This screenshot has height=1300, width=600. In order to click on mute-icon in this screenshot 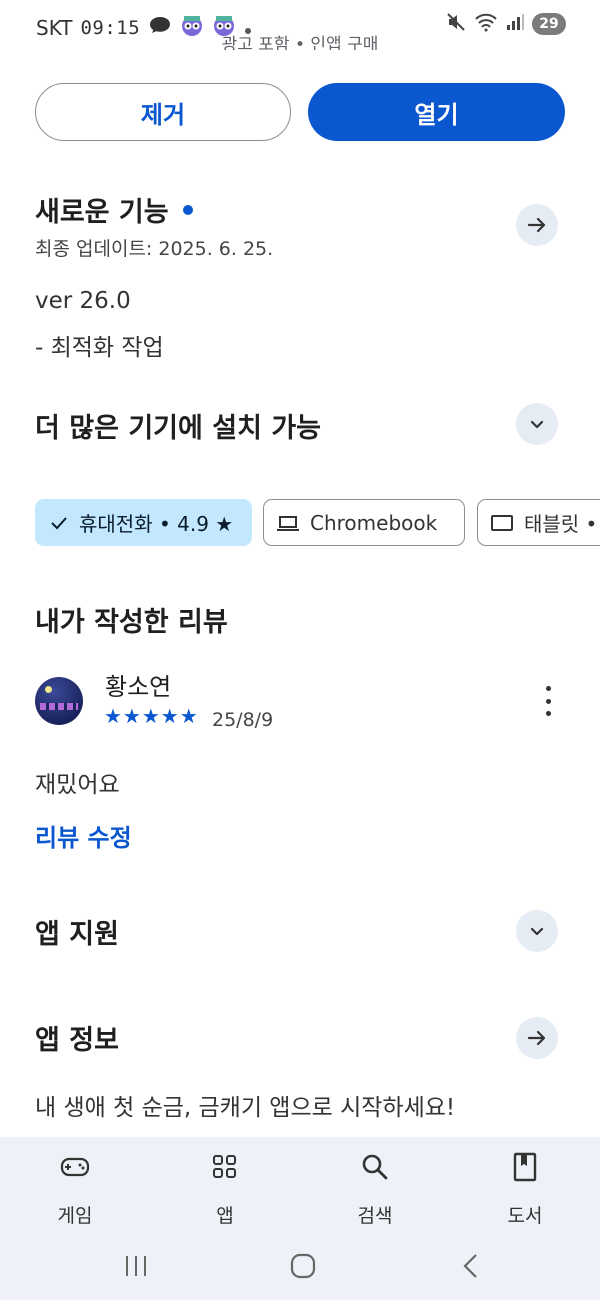, I will do `click(456, 24)`.